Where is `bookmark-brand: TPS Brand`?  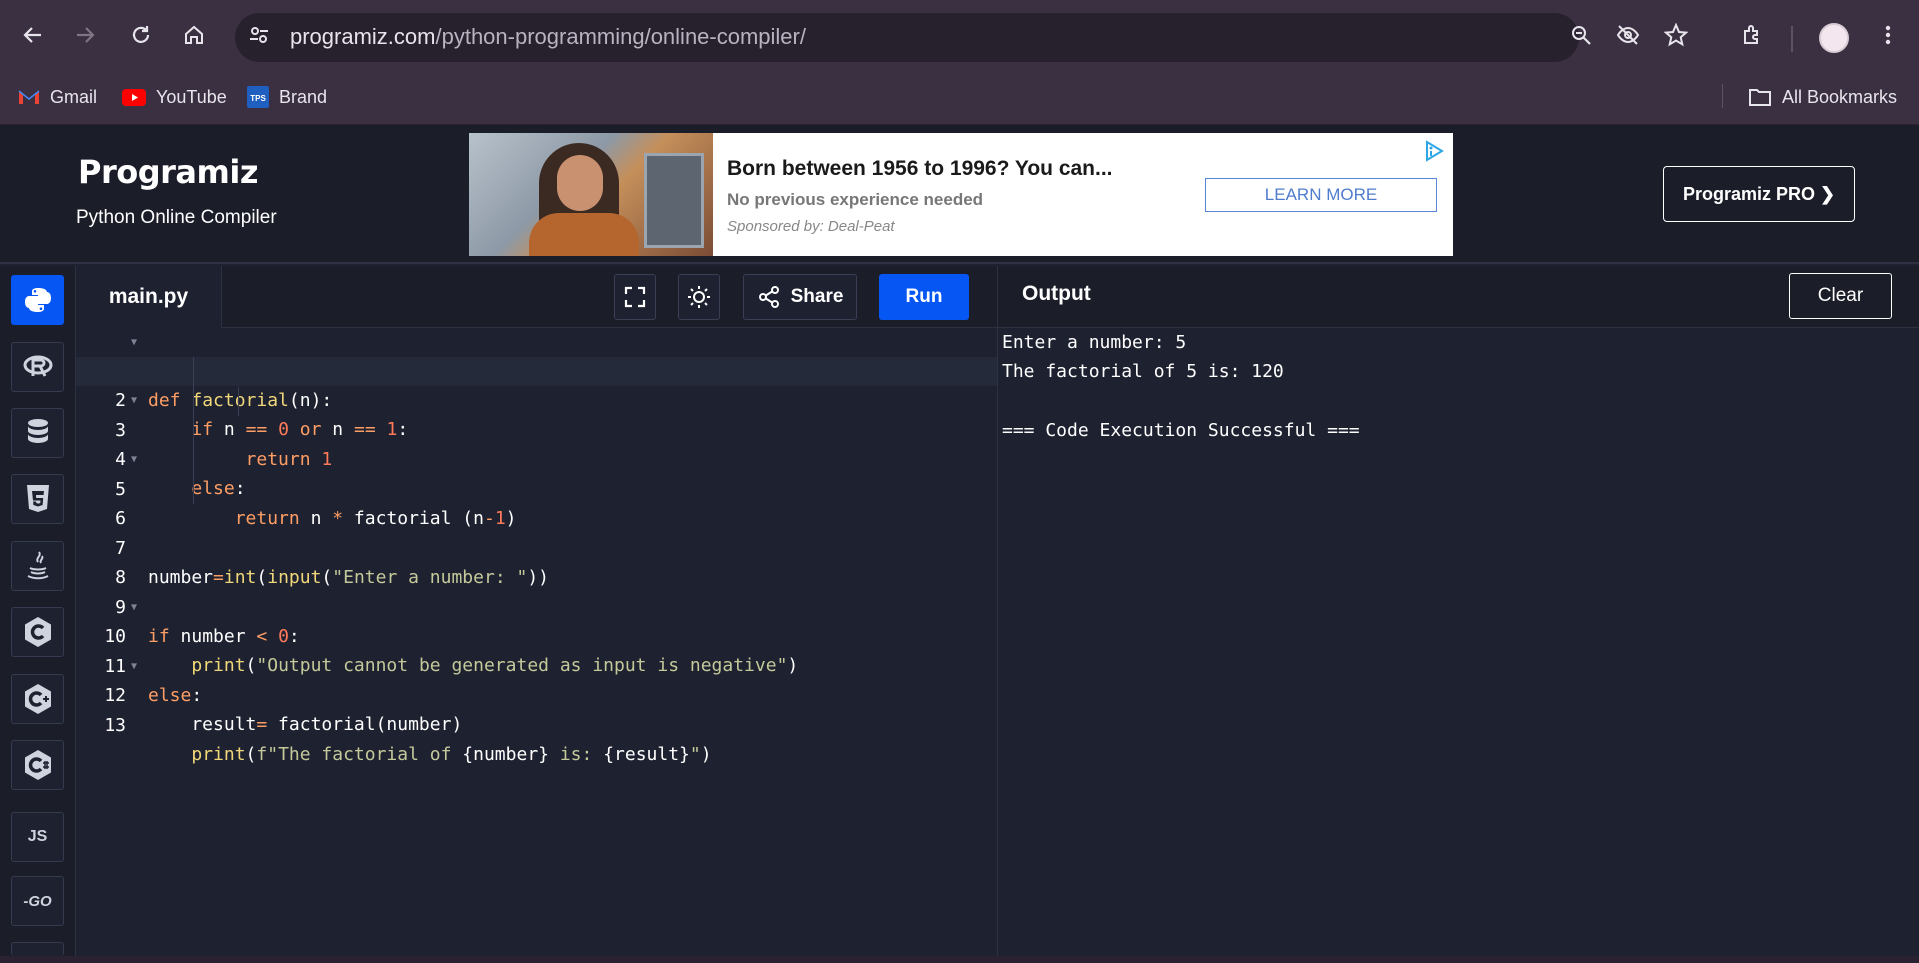
bookmark-brand: TPS Brand is located at coordinates (287, 97).